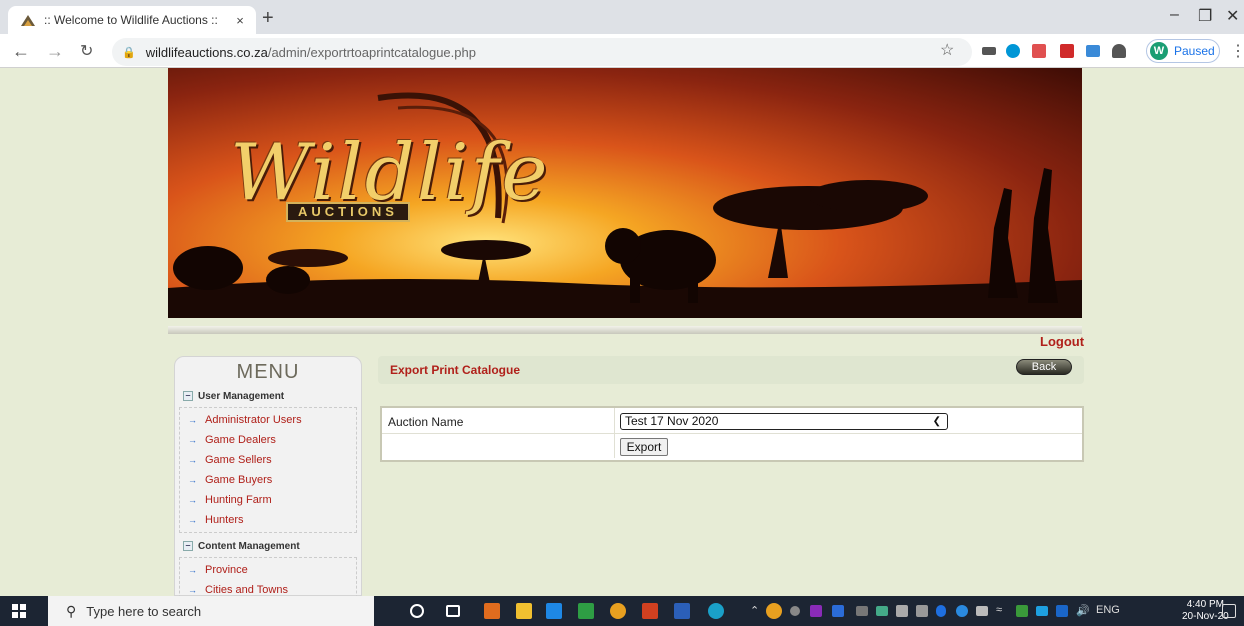 This screenshot has height=626, width=1244. What do you see at coordinates (492, 611) in the screenshot?
I see `outlook-icon` at bounding box center [492, 611].